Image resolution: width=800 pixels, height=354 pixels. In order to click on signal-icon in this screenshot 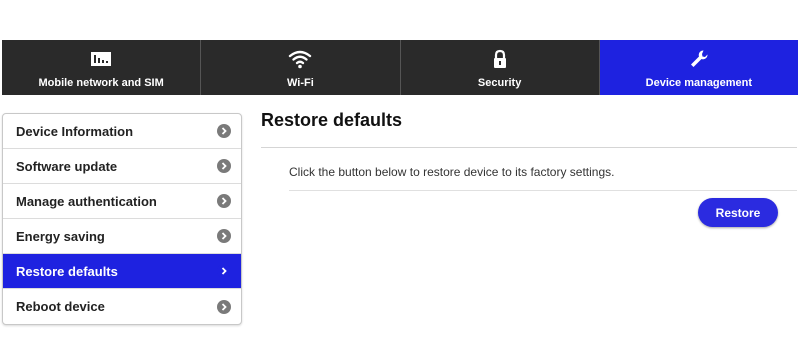, I will do `click(101, 59)`.